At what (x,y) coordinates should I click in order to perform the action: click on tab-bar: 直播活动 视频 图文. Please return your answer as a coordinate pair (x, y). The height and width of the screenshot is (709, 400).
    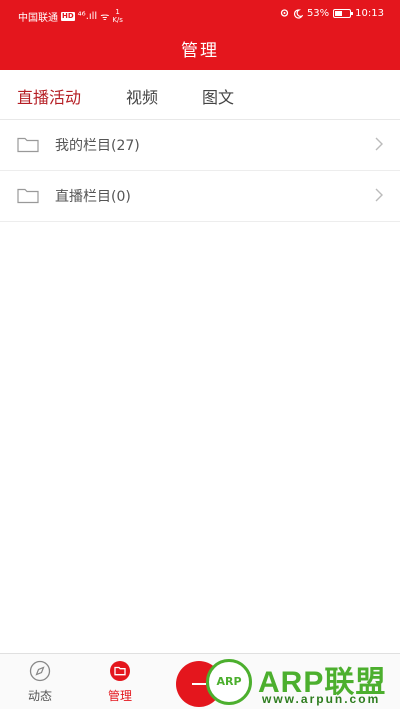
    Looking at the image, I should click on (200, 95).